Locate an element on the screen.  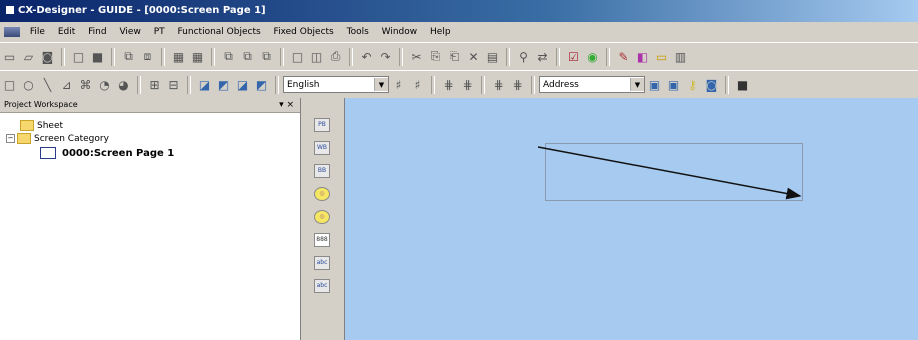
circle-icon: ○ is located at coordinates (28, 84).